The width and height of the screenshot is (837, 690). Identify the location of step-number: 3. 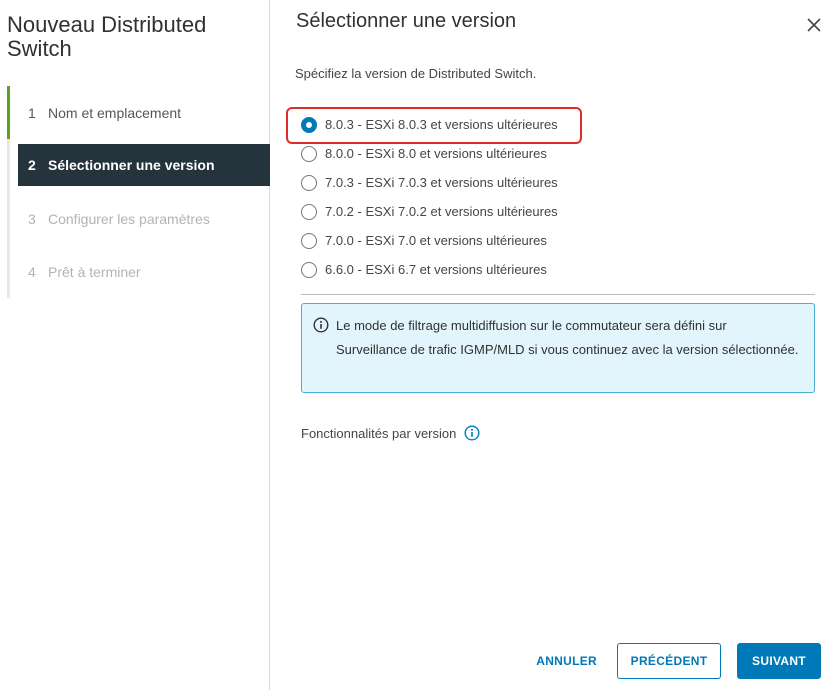
(32, 218).